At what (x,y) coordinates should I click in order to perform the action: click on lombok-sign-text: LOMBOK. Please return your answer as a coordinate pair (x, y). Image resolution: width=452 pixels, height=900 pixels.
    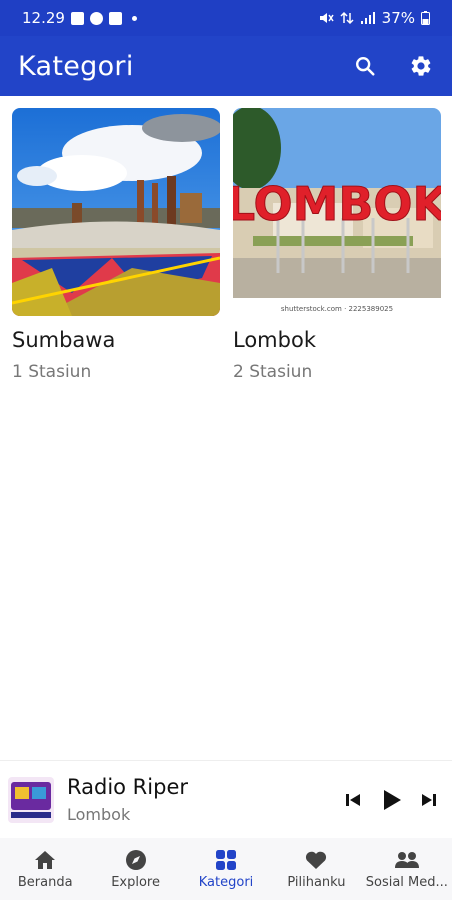
    Looking at the image, I should click on (337, 204).